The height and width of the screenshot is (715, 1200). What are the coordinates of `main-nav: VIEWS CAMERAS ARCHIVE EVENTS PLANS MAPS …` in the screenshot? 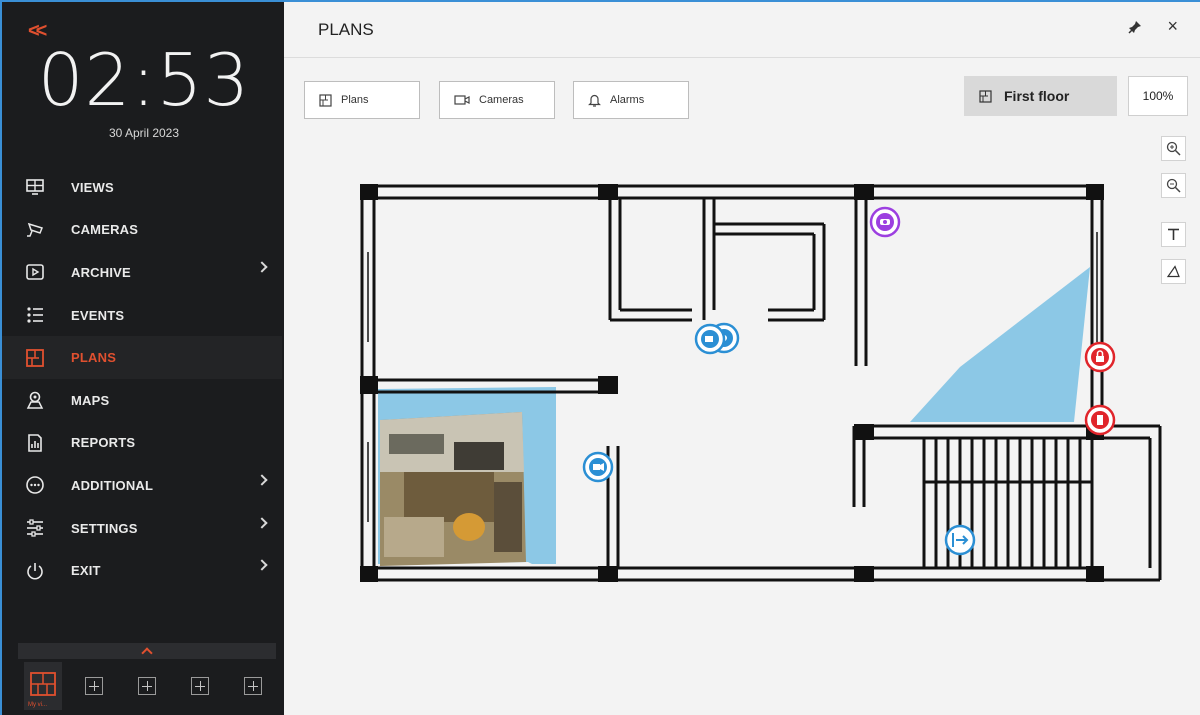 It's located at (142, 379).